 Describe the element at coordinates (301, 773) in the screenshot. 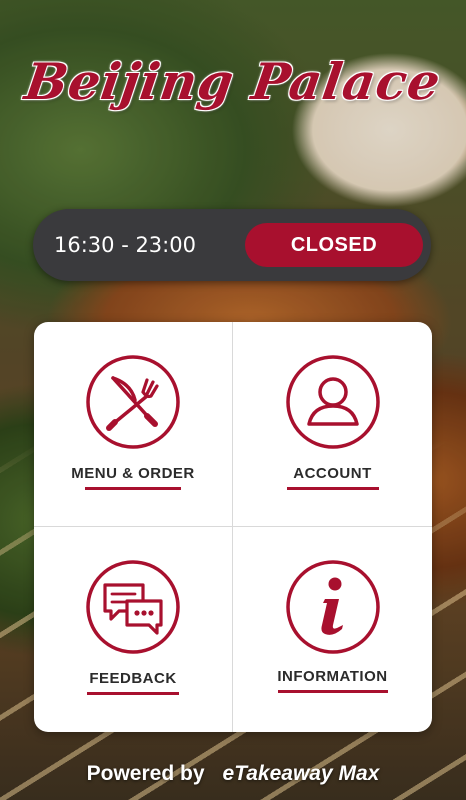

I see `brand-link: eTakeaway Max` at that location.